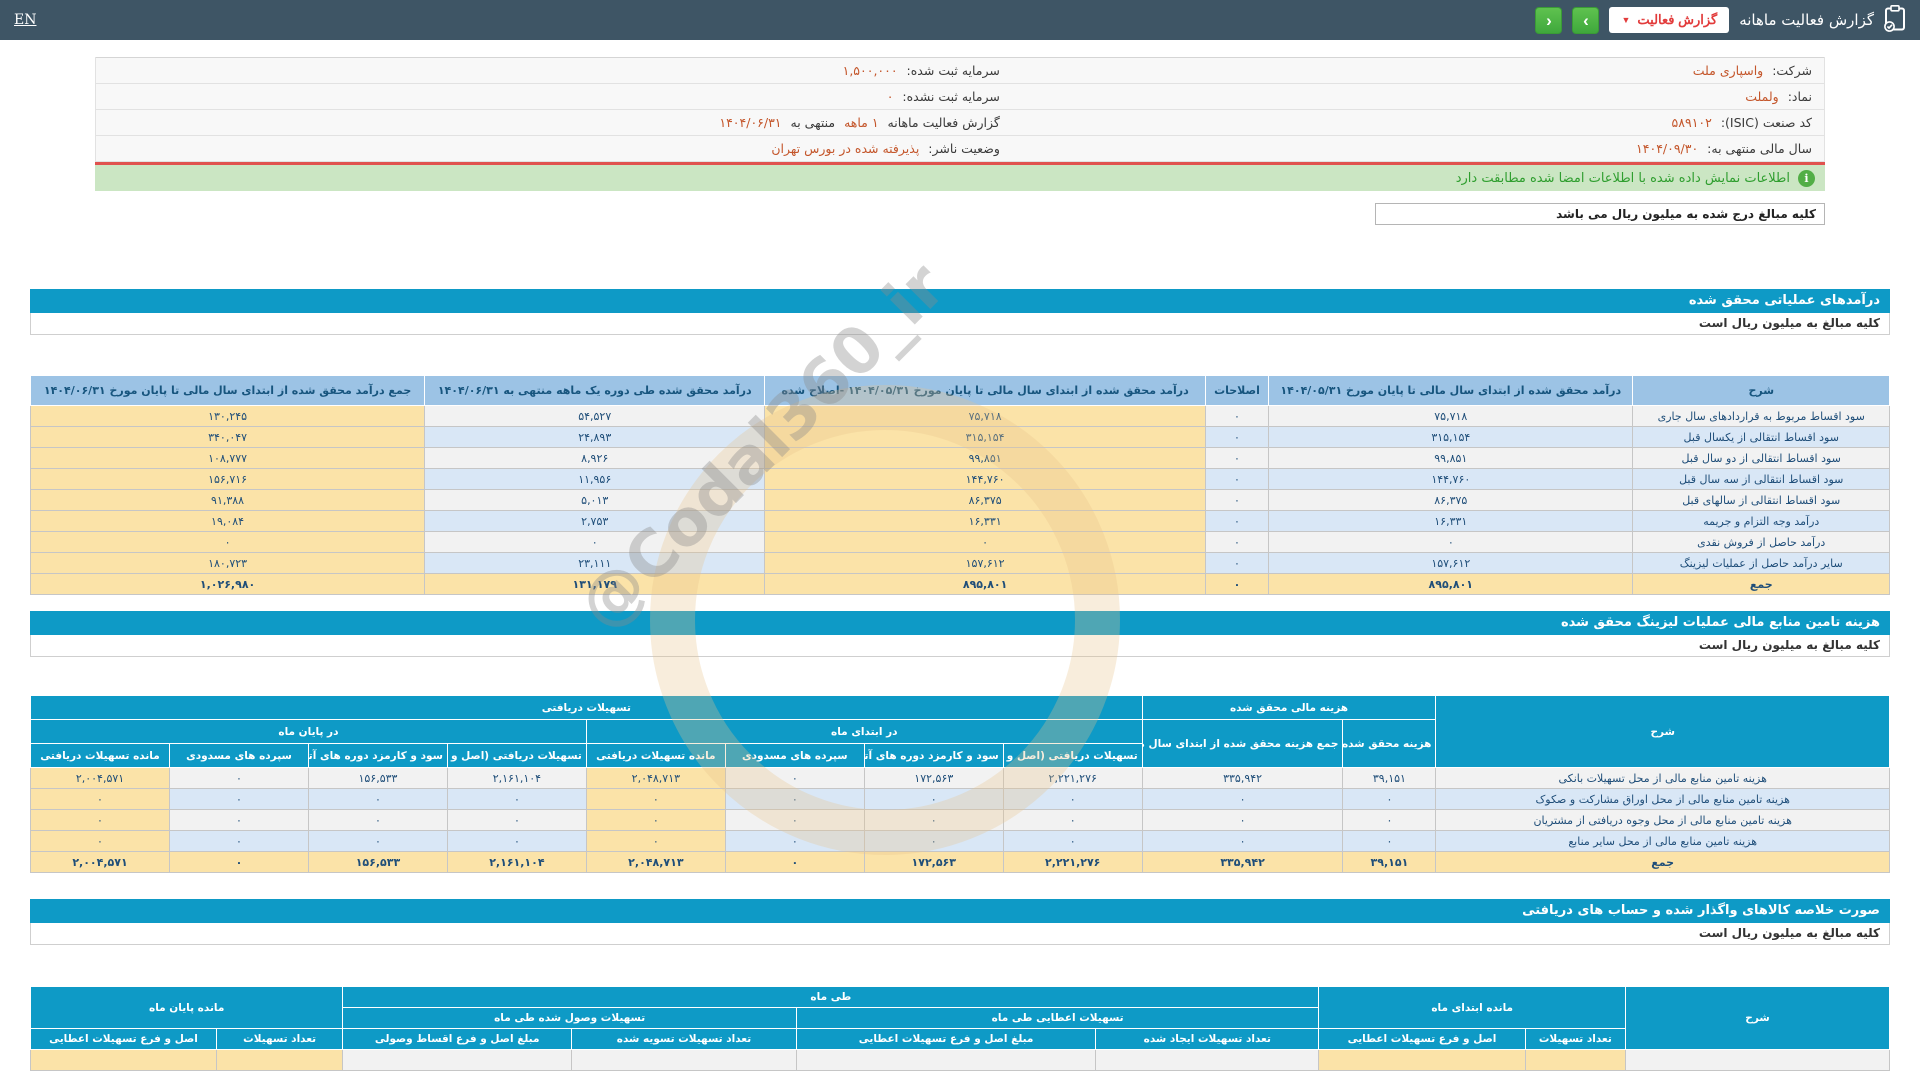 Image resolution: width=1920 pixels, height=1080 pixels. What do you see at coordinates (1072, 755) in the screenshot?
I see `column-header: تسهیلات دریافتی (اصل و فرع)` at bounding box center [1072, 755].